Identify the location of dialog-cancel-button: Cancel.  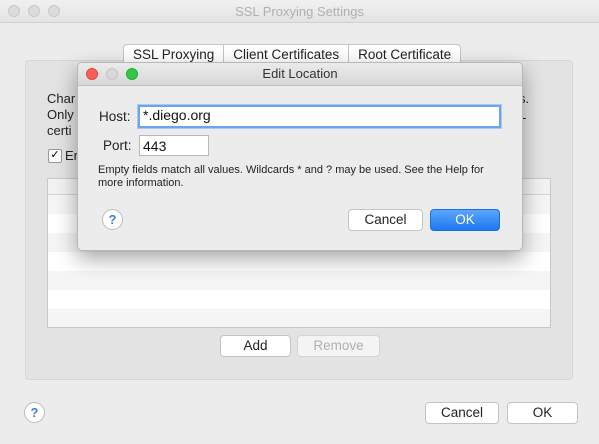
(385, 220).